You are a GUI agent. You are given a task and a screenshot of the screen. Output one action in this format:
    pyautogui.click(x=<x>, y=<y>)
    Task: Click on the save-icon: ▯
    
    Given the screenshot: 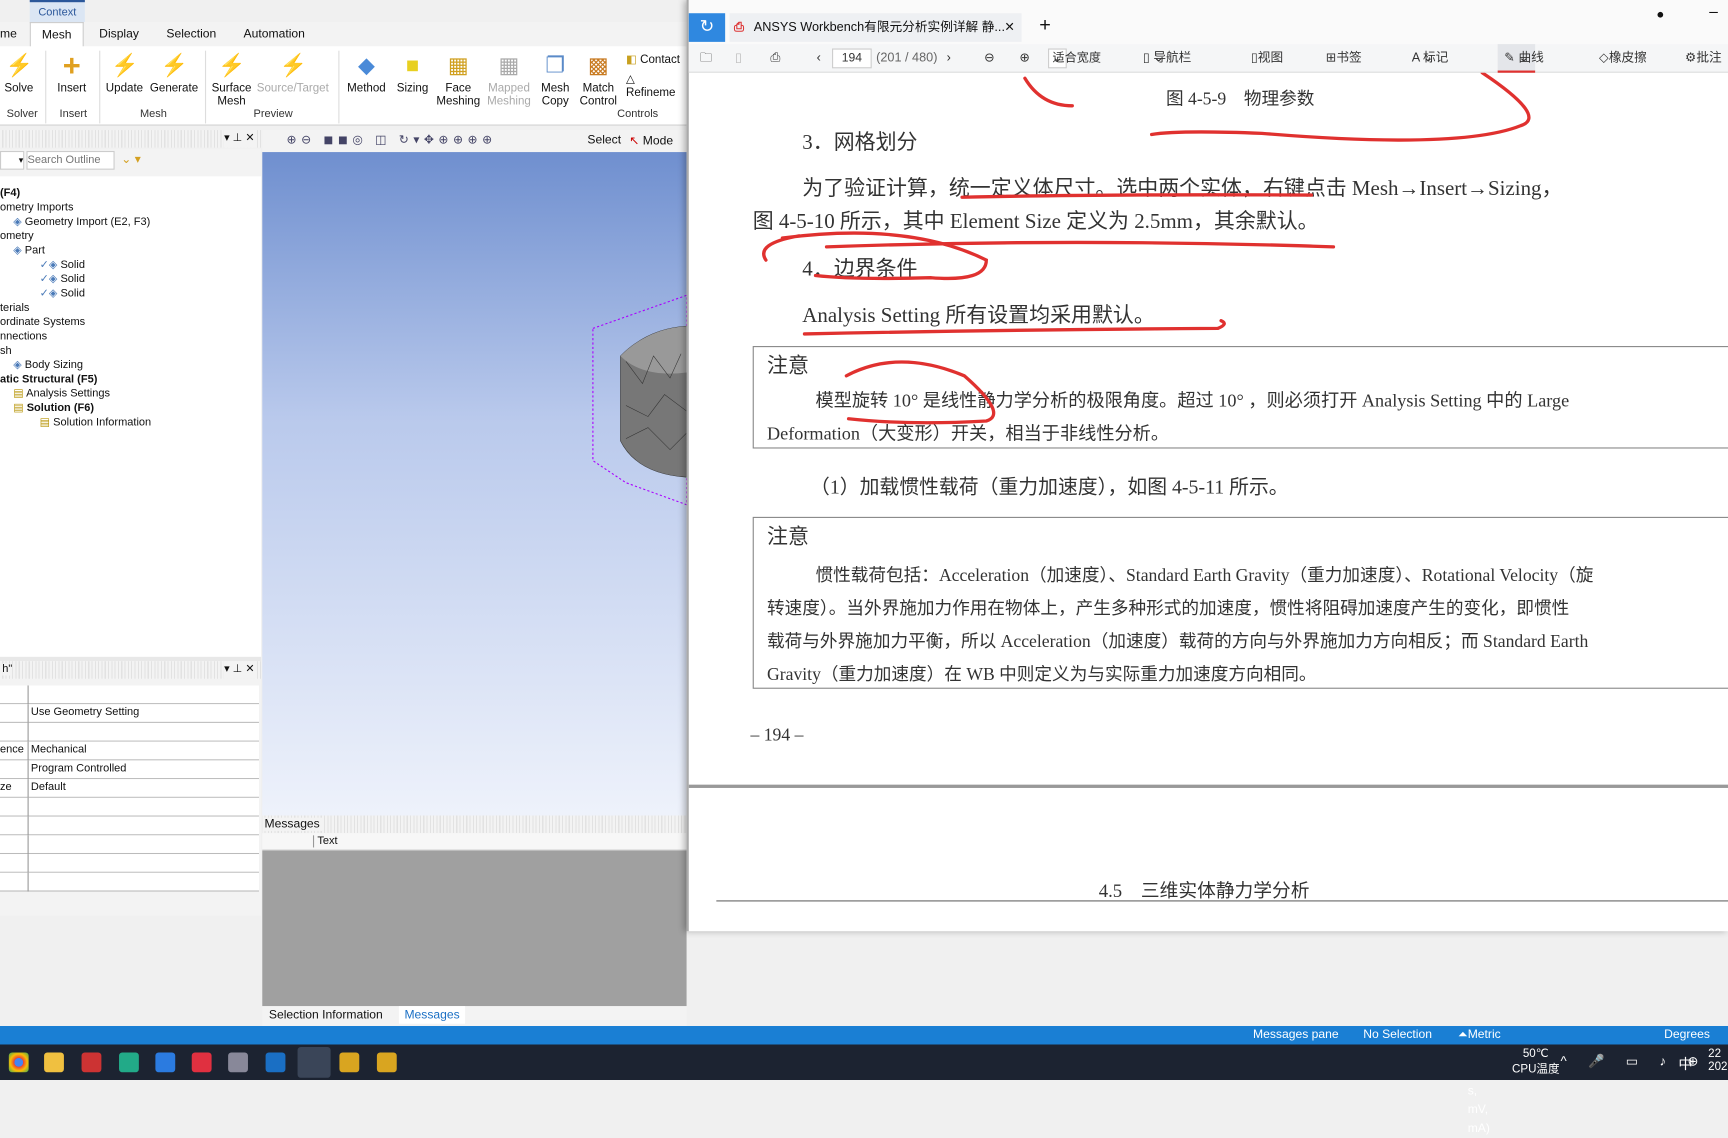 What is the action you would take?
    pyautogui.click(x=738, y=58)
    